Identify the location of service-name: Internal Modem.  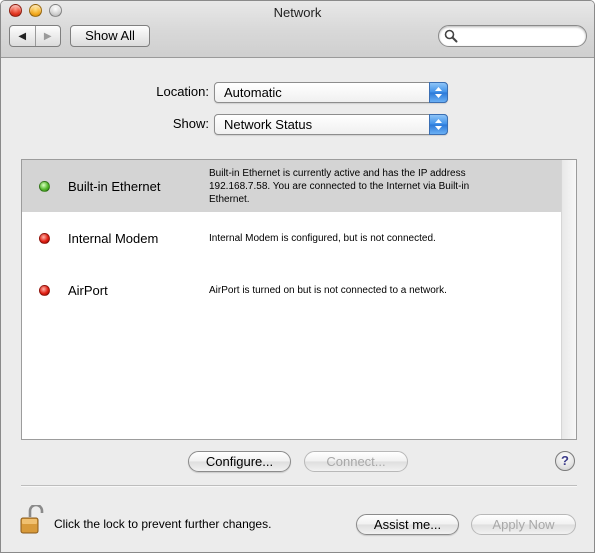
(113, 238).